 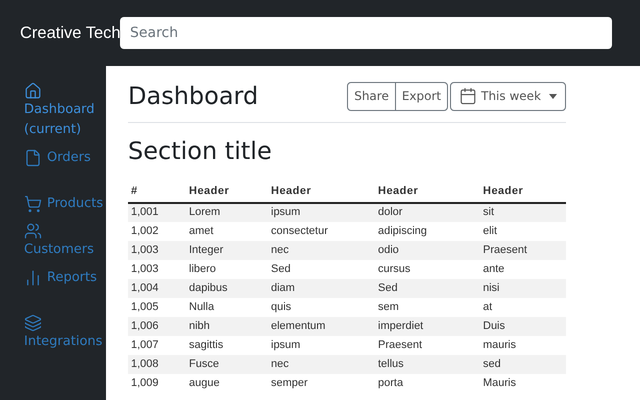 What do you see at coordinates (523, 212) in the screenshot?
I see `table-cell: sit` at bounding box center [523, 212].